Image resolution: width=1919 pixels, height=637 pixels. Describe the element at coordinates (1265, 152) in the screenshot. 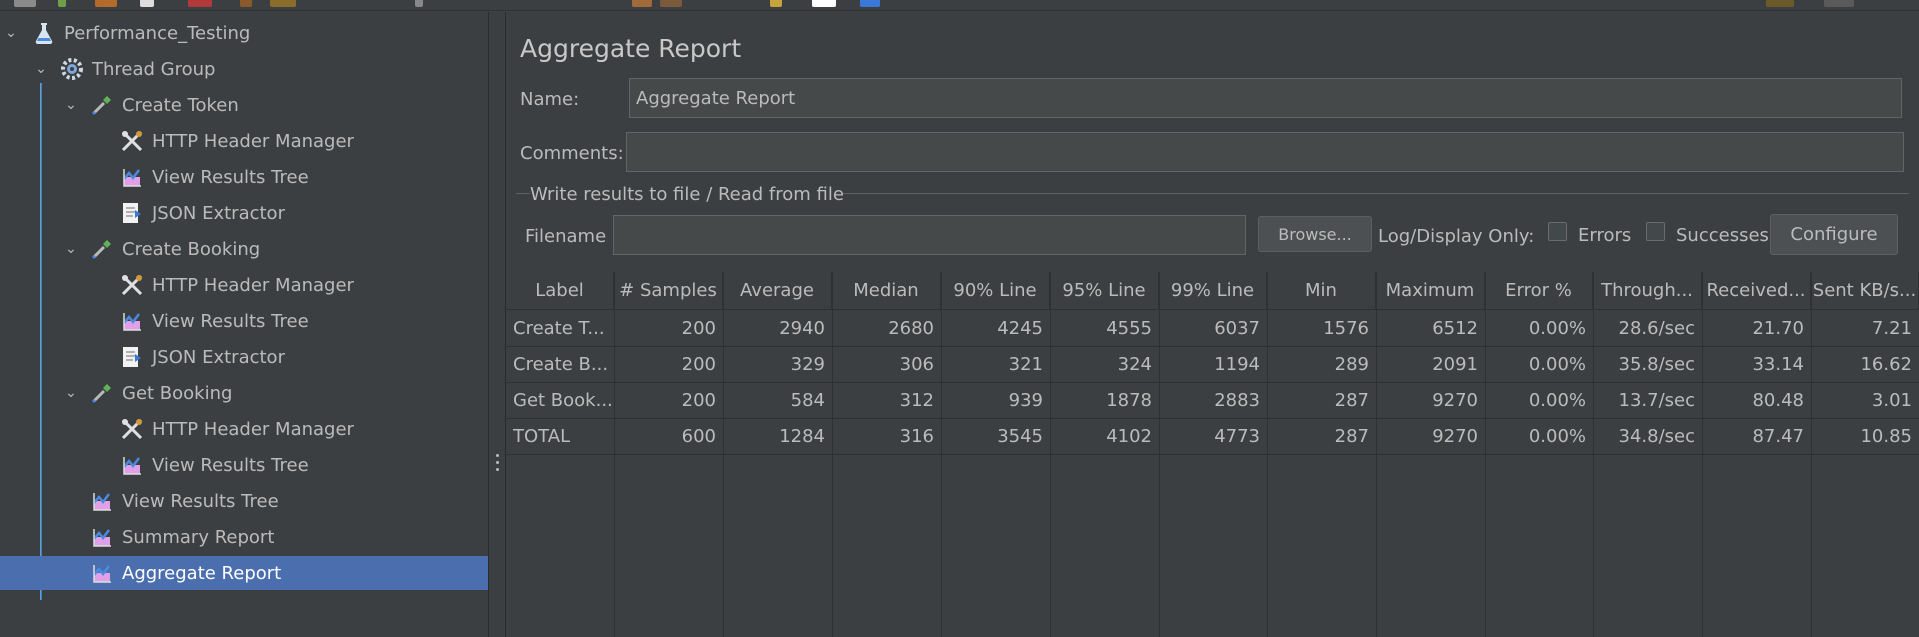

I see `comments-field` at that location.